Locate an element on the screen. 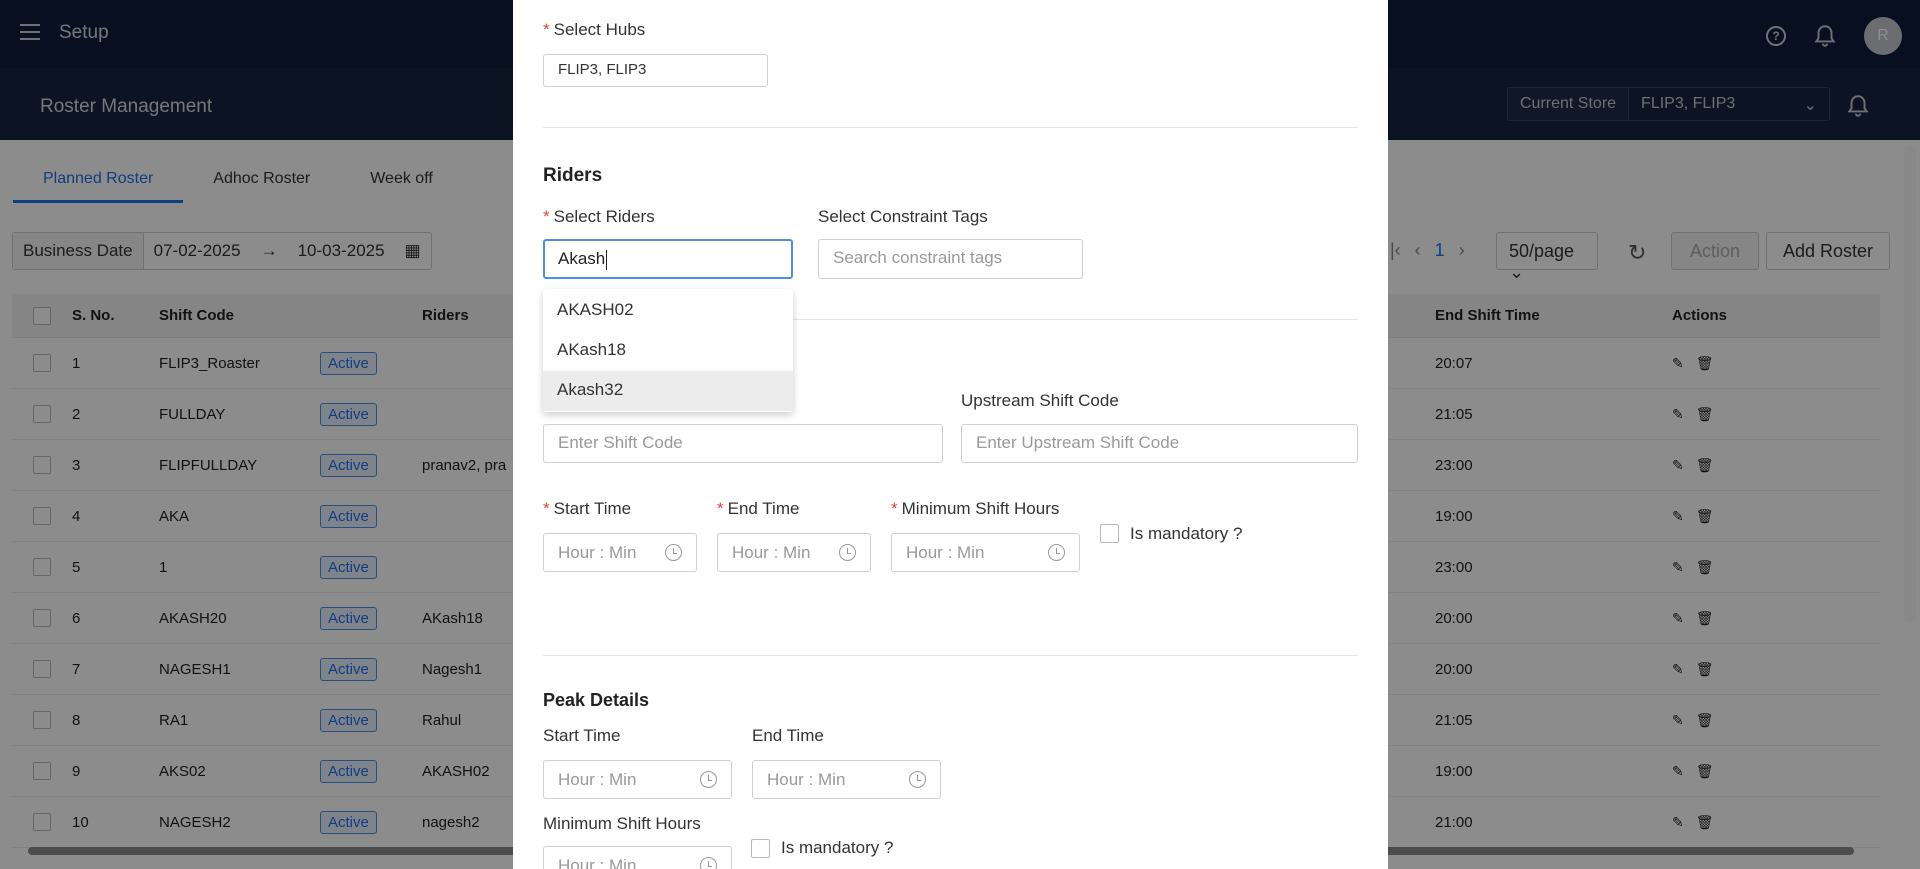 This screenshot has height=869, width=1920. min-shift-hours-label: * Minimum Shift Hours is located at coordinates (975, 508).